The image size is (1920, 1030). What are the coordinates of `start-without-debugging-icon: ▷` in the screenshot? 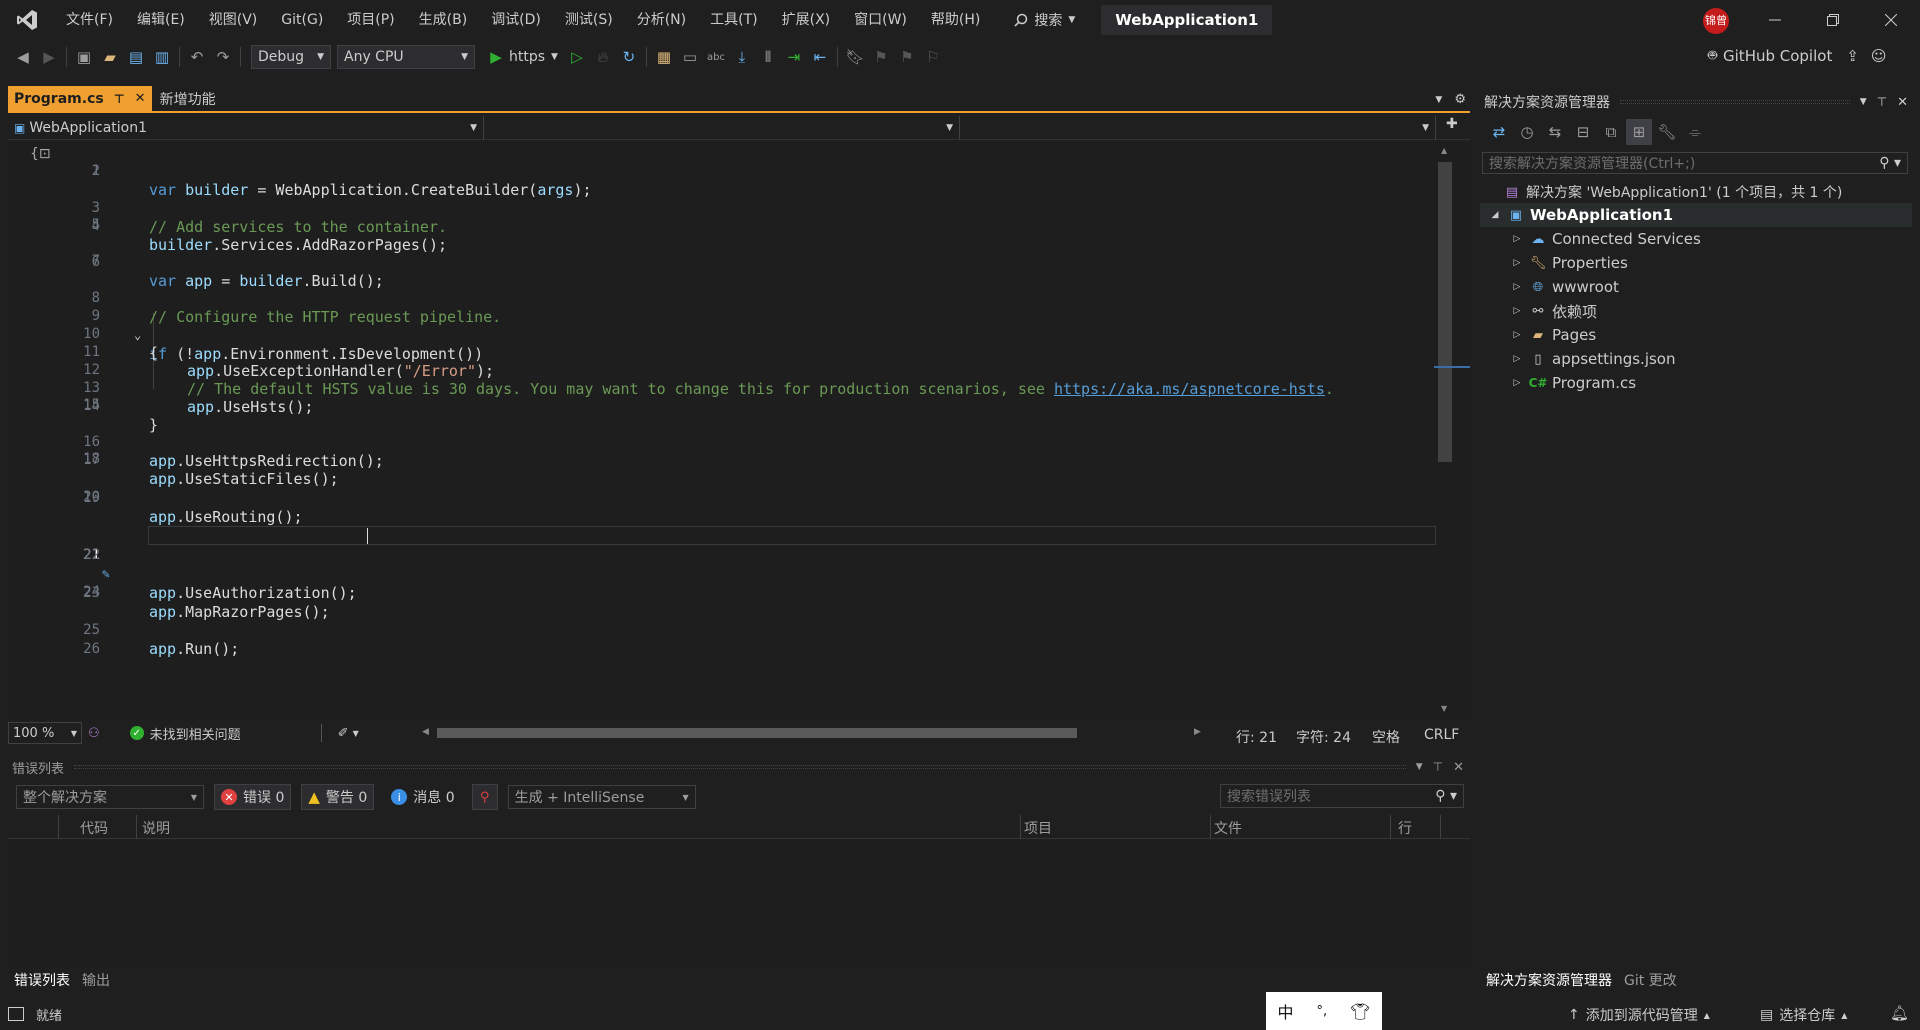 It's located at (577, 57).